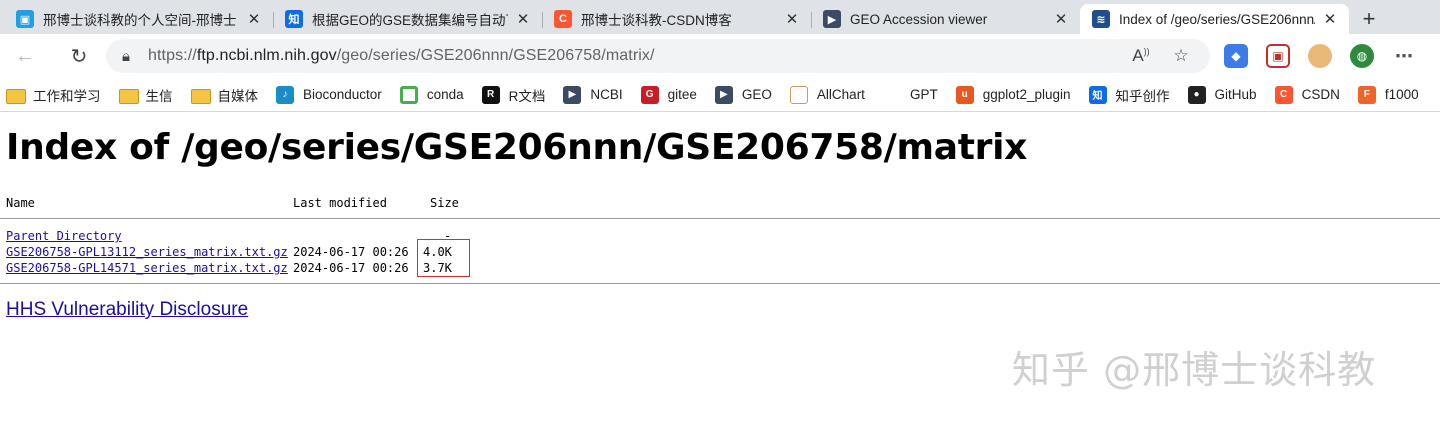 The height and width of the screenshot is (423, 1440). Describe the element at coordinates (135, 56) in the screenshot. I see `lock-icon: 🔒︎` at that location.